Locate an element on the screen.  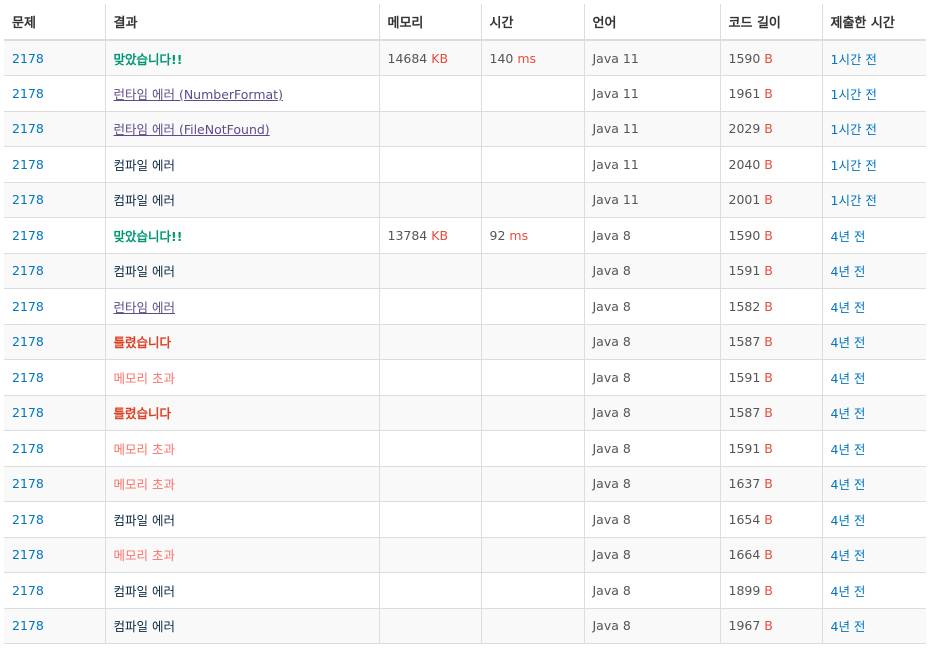
memory-cell: 13784 KB is located at coordinates (430, 235).